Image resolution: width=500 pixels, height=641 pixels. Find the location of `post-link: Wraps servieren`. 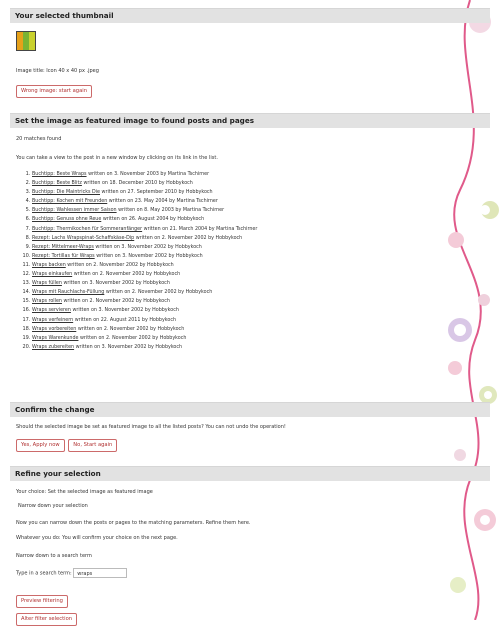

post-link: Wraps servieren is located at coordinates (51, 310).